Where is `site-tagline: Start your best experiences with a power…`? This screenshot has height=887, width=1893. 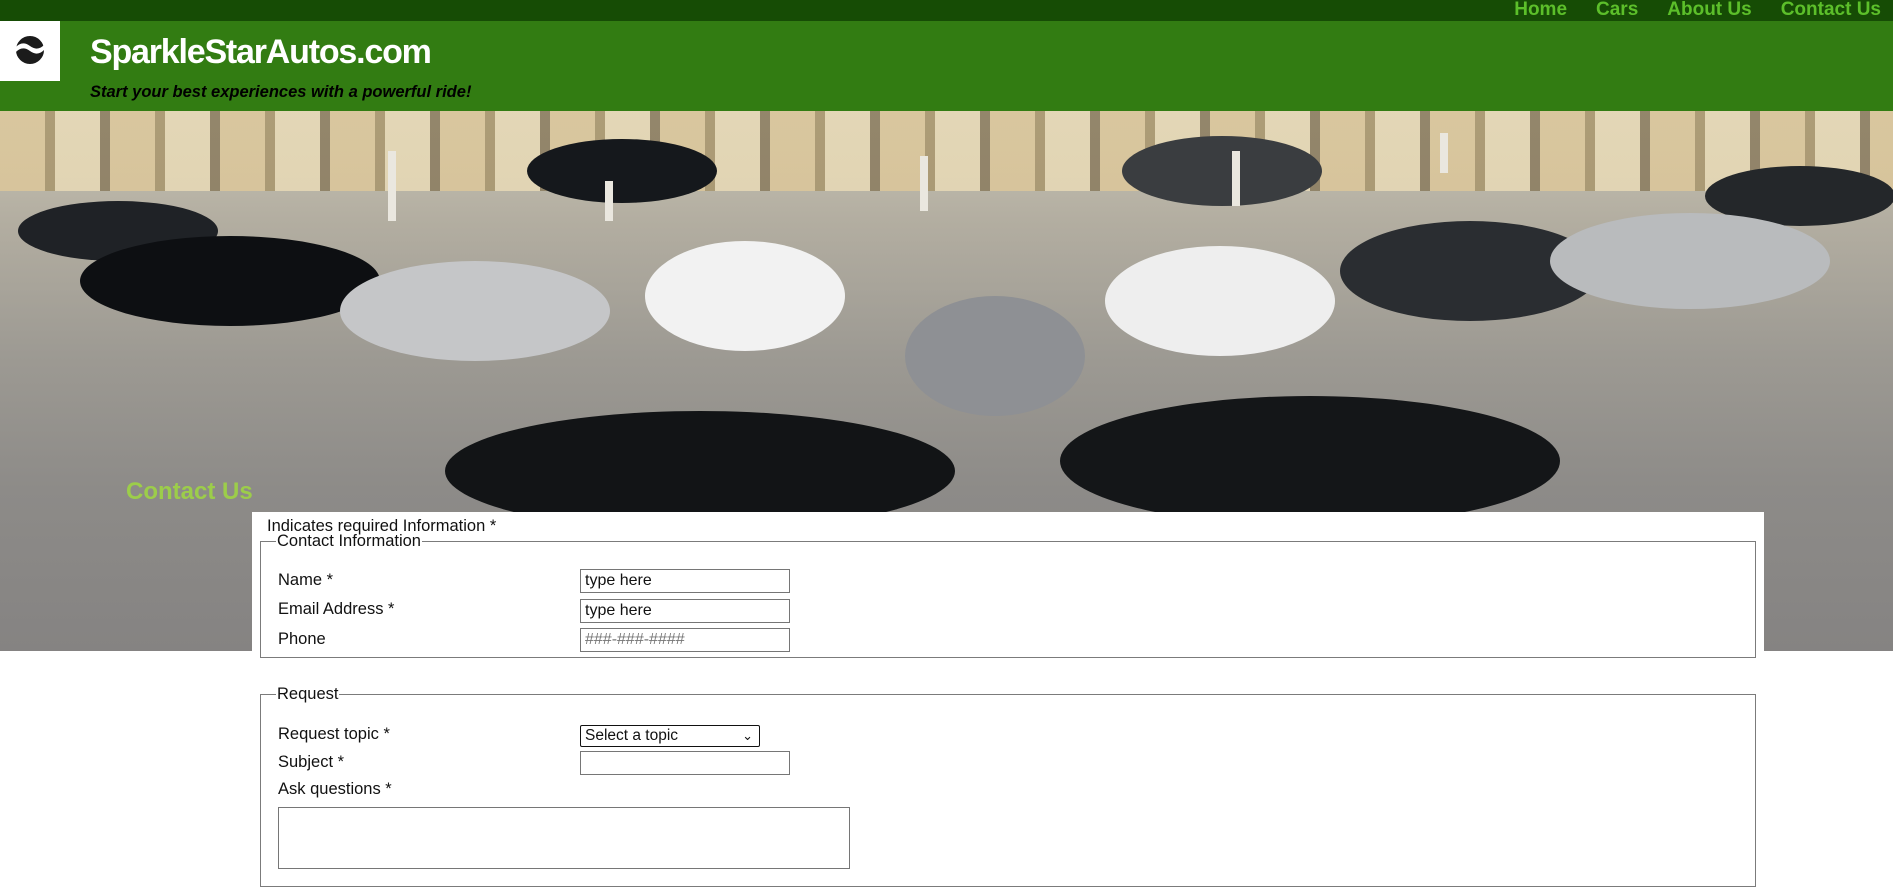 site-tagline: Start your best experiences with a power… is located at coordinates (281, 92).